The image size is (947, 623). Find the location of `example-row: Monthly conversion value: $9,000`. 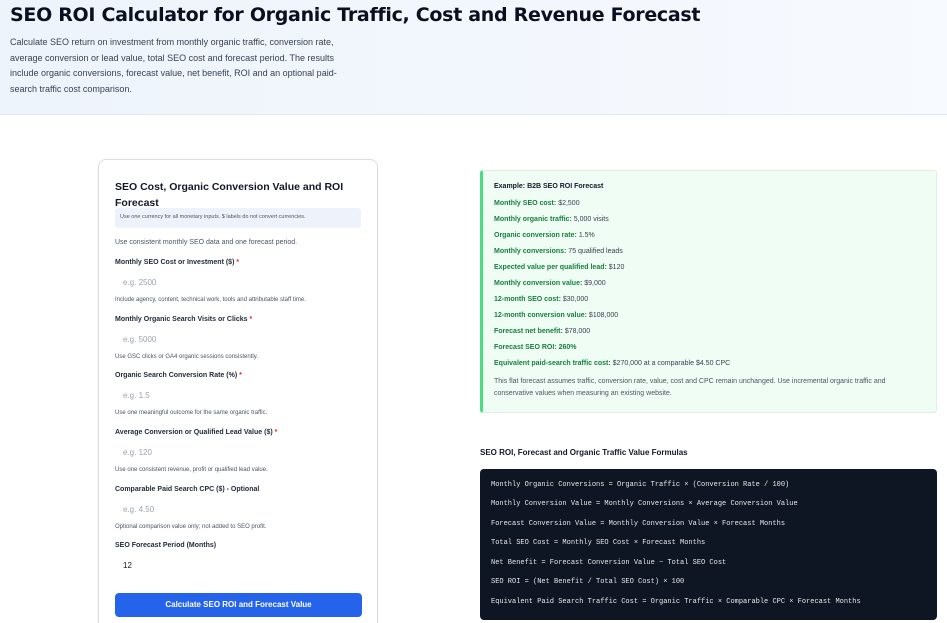

example-row: Monthly conversion value: $9,000 is located at coordinates (550, 283).